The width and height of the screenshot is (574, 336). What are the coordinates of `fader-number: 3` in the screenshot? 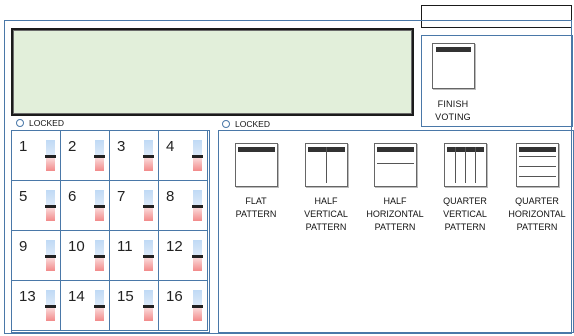 It's located at (121, 146).